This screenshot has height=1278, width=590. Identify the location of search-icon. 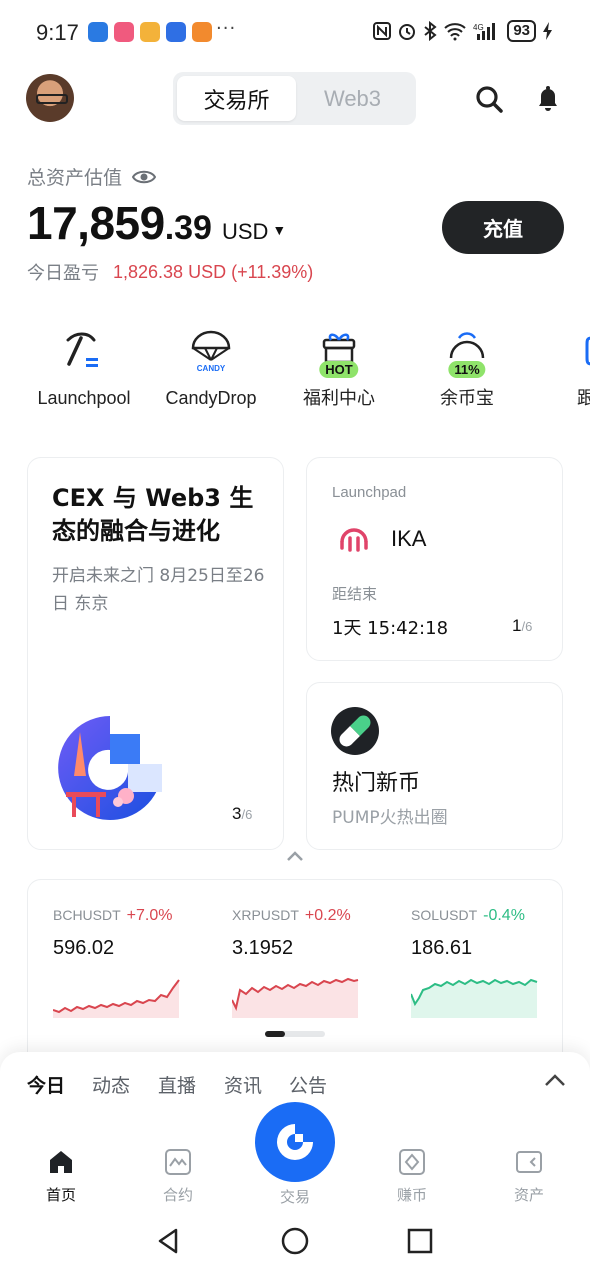
(489, 99).